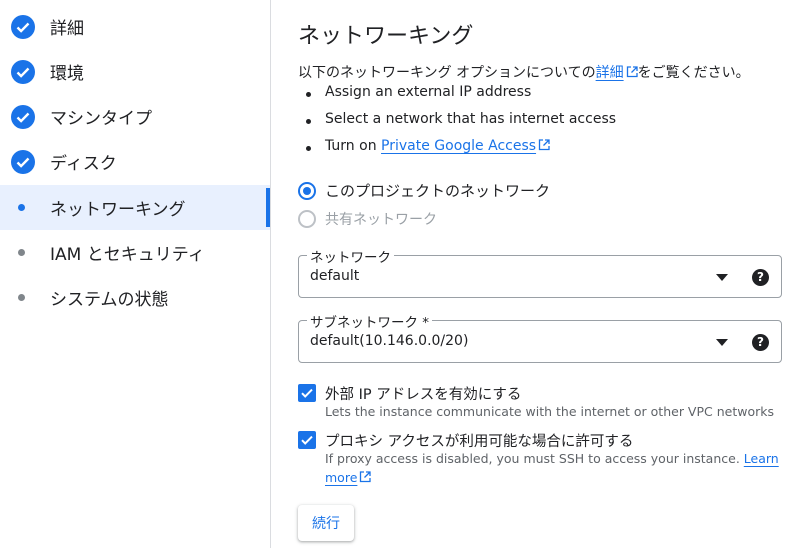 This screenshot has width=790, height=548. What do you see at coordinates (370, 321) in the screenshot?
I see `subnetwork-field-label: サブネットワーク *` at bounding box center [370, 321].